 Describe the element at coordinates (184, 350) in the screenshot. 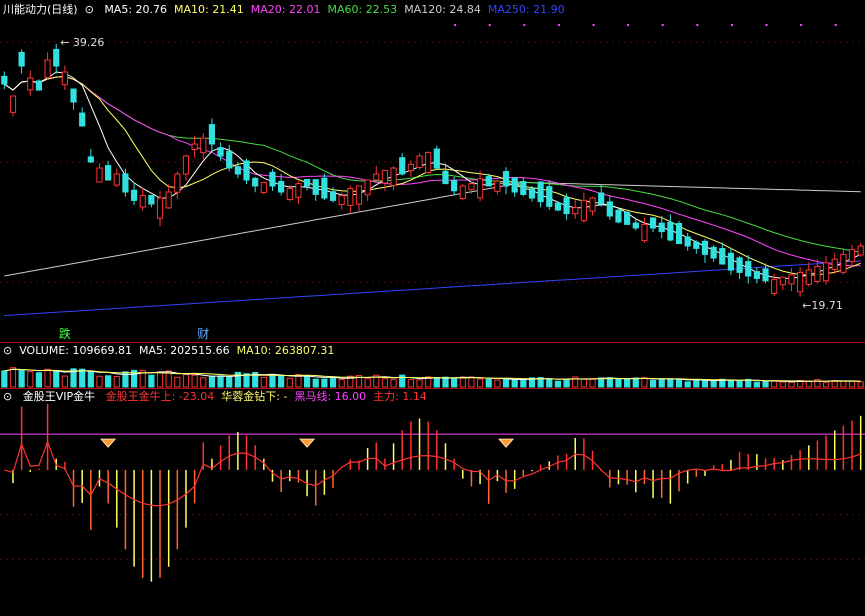

I see `volume-legend-item-1: MA5: 202515.66` at that location.